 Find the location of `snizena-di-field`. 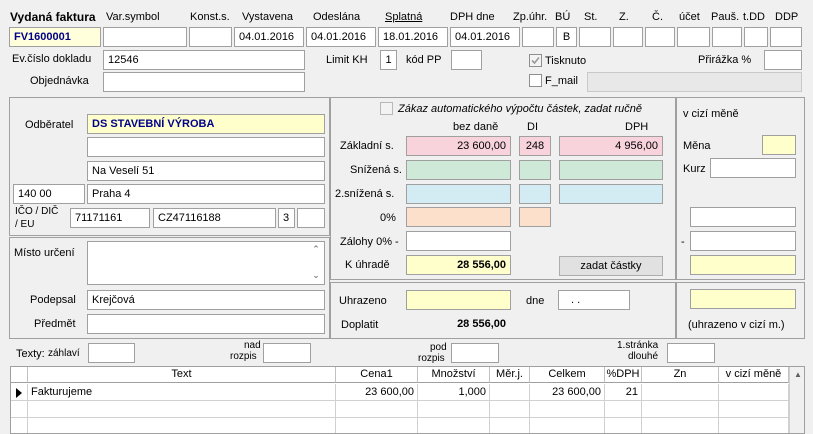

snizena-di-field is located at coordinates (535, 170).